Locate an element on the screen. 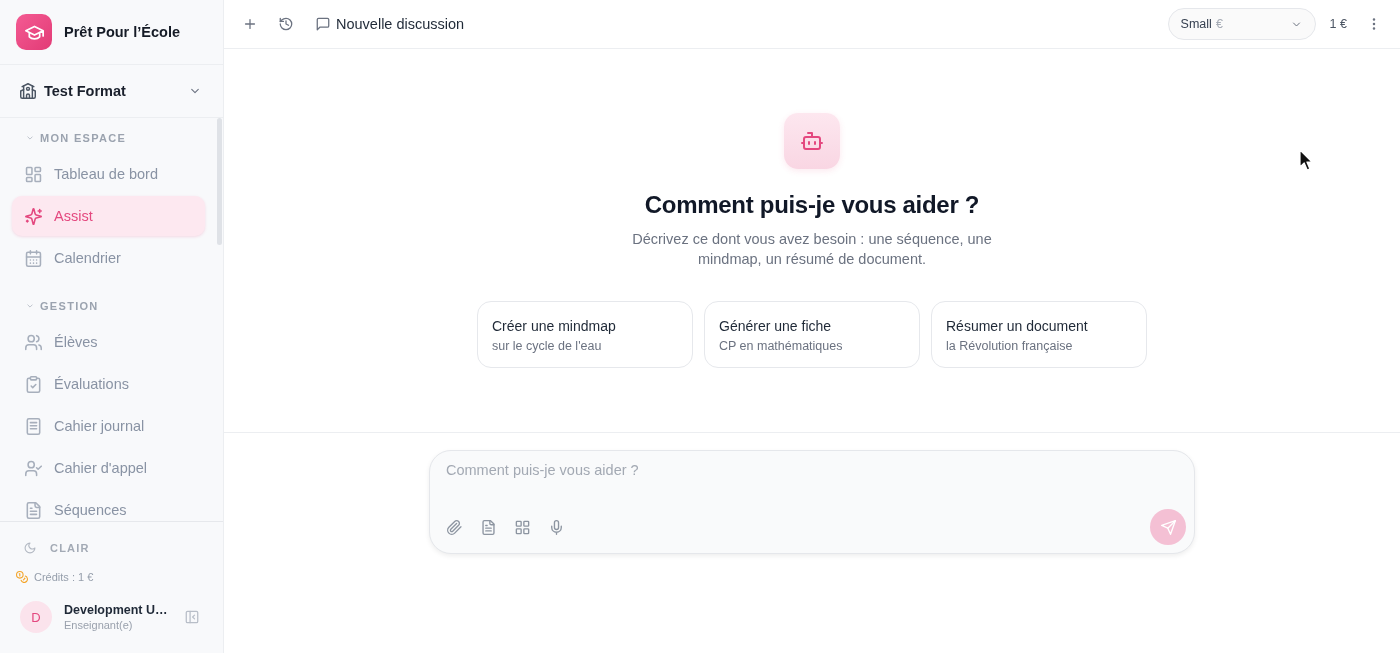  credits-label: Crédits : 1 € is located at coordinates (64, 577).